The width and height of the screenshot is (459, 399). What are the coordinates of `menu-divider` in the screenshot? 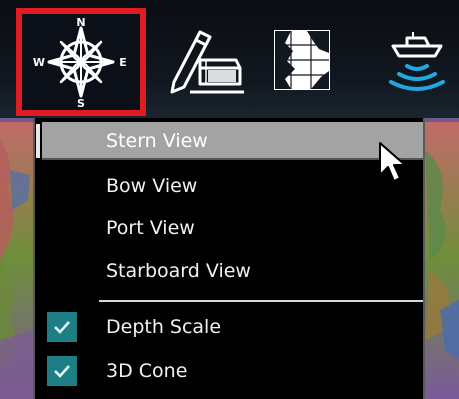 It's located at (261, 301).